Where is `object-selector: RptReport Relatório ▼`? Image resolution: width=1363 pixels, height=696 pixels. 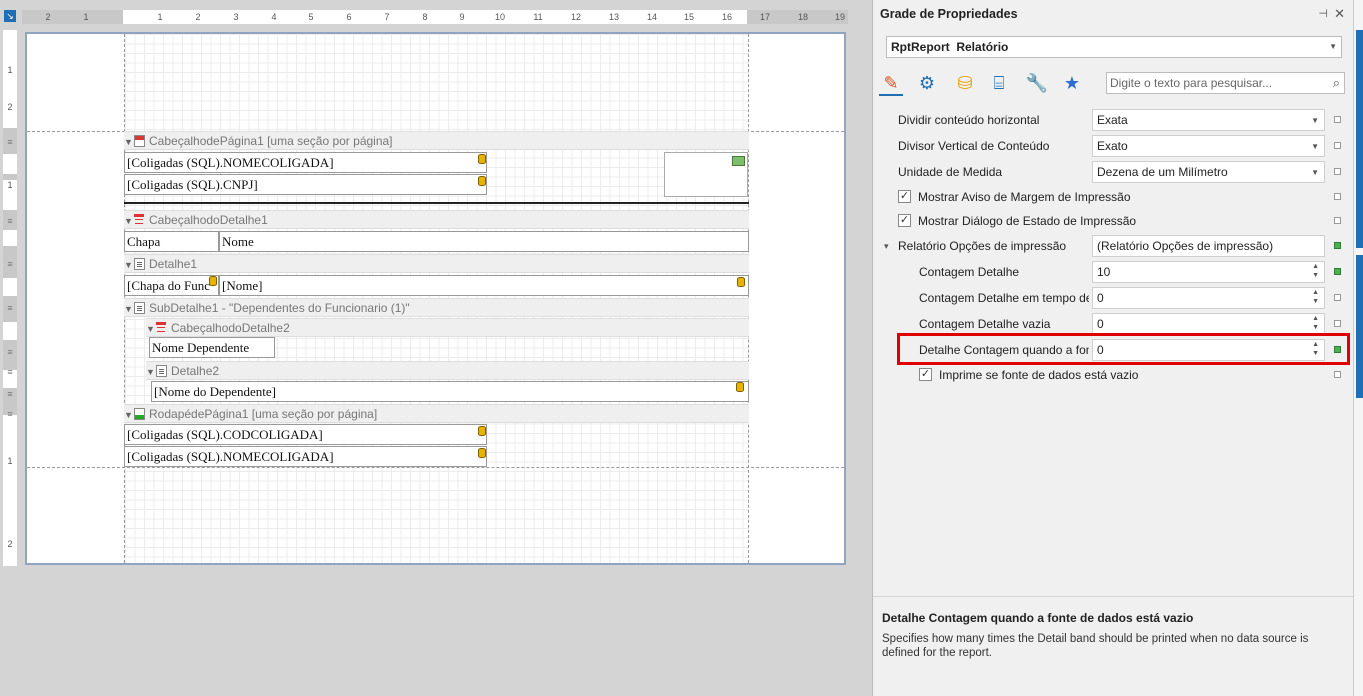 object-selector: RptReport Relatório ▼ is located at coordinates (1114, 47).